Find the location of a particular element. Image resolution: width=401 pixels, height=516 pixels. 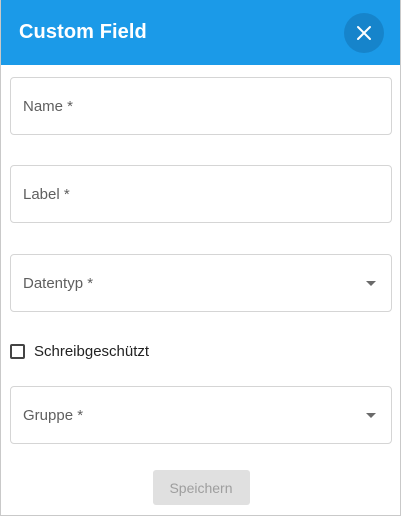

dialog-footer: Speichern is located at coordinates (201, 487).